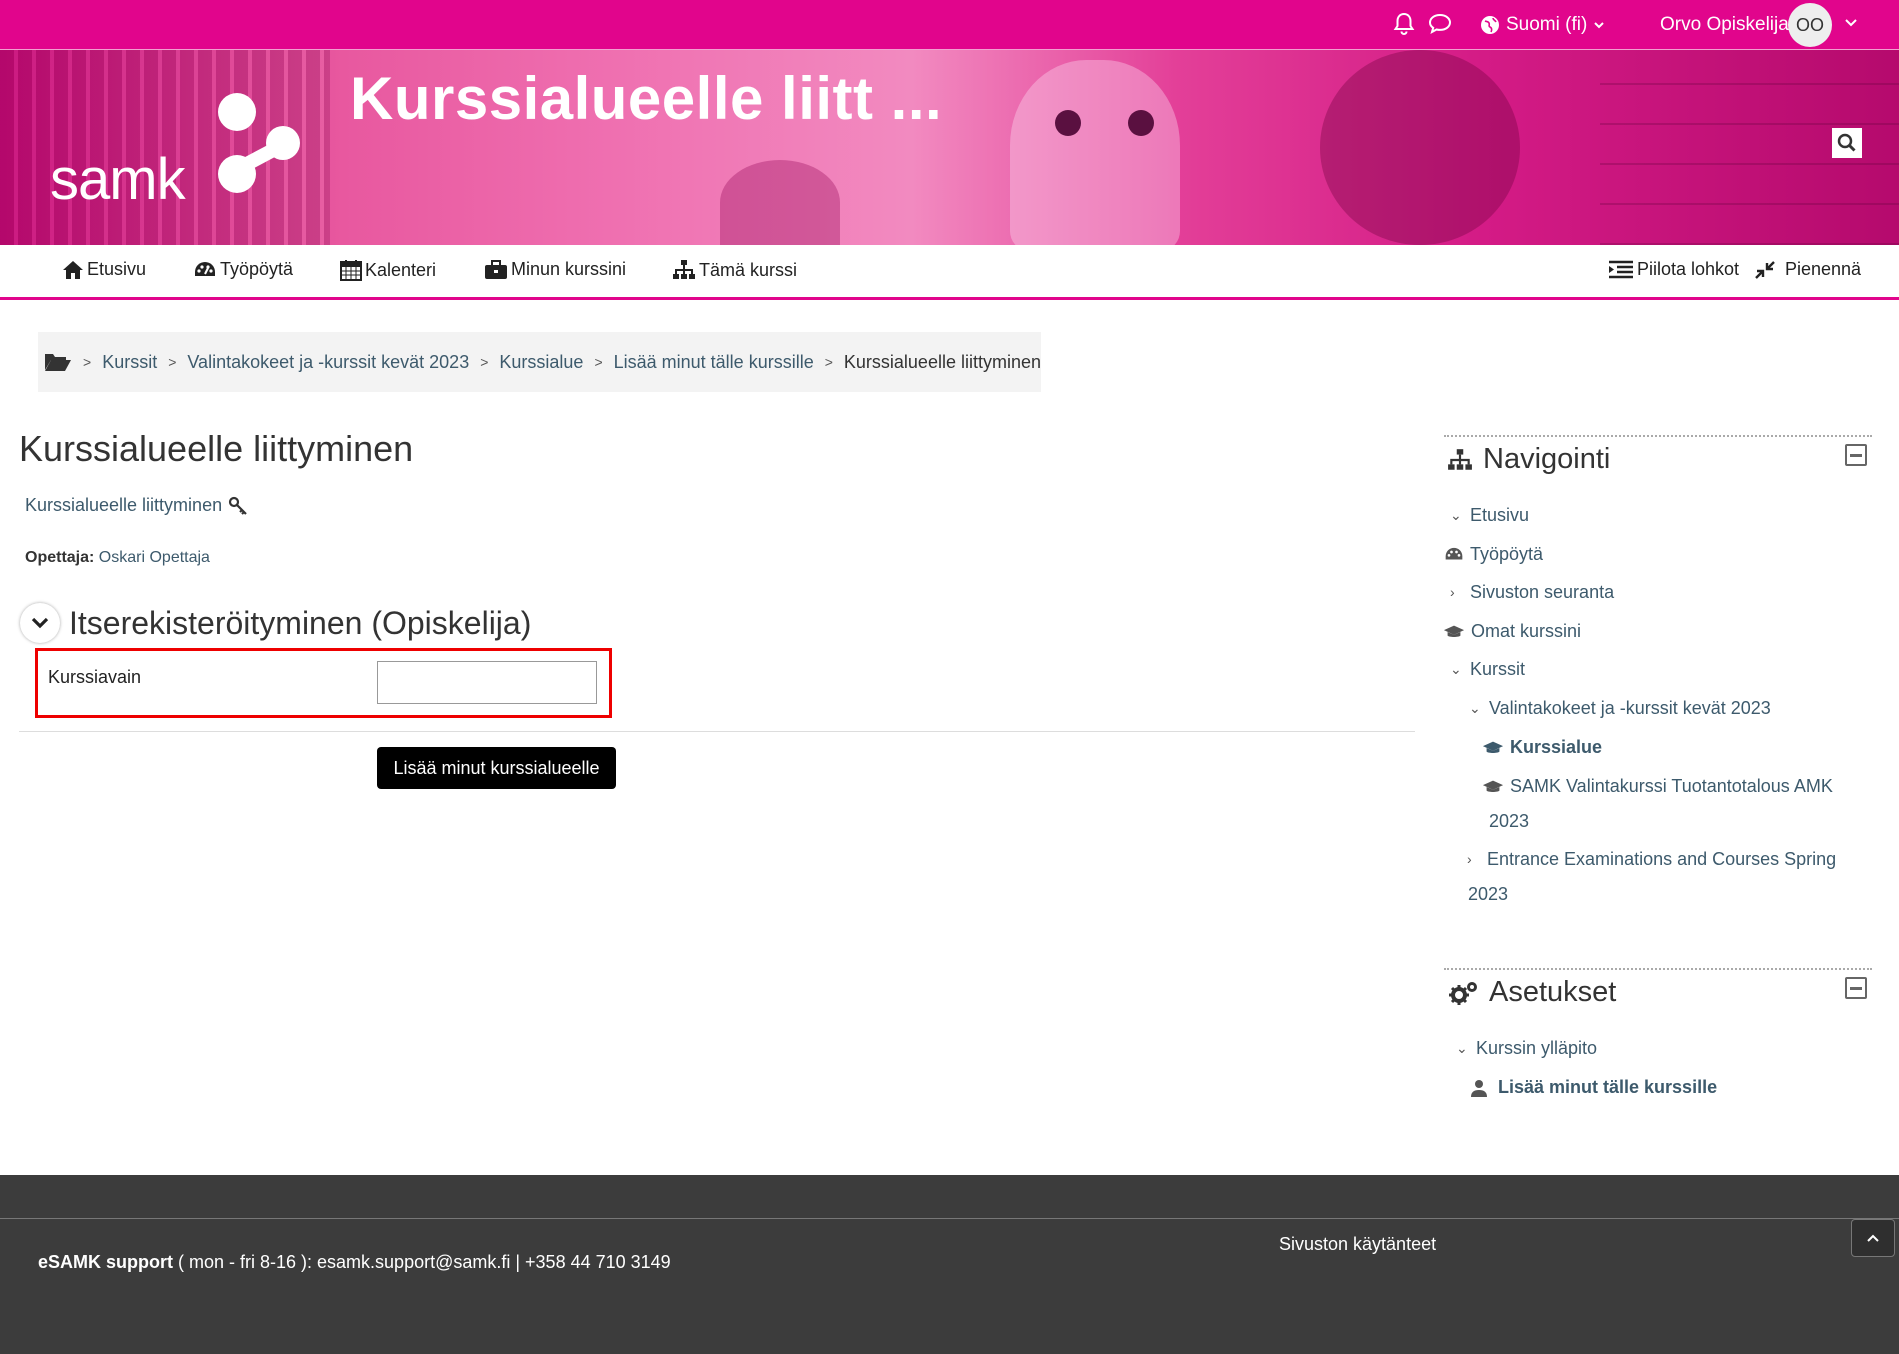 This screenshot has height=1354, width=1899. Describe the element at coordinates (118, 179) in the screenshot. I see `samk-logo-text: samk` at that location.